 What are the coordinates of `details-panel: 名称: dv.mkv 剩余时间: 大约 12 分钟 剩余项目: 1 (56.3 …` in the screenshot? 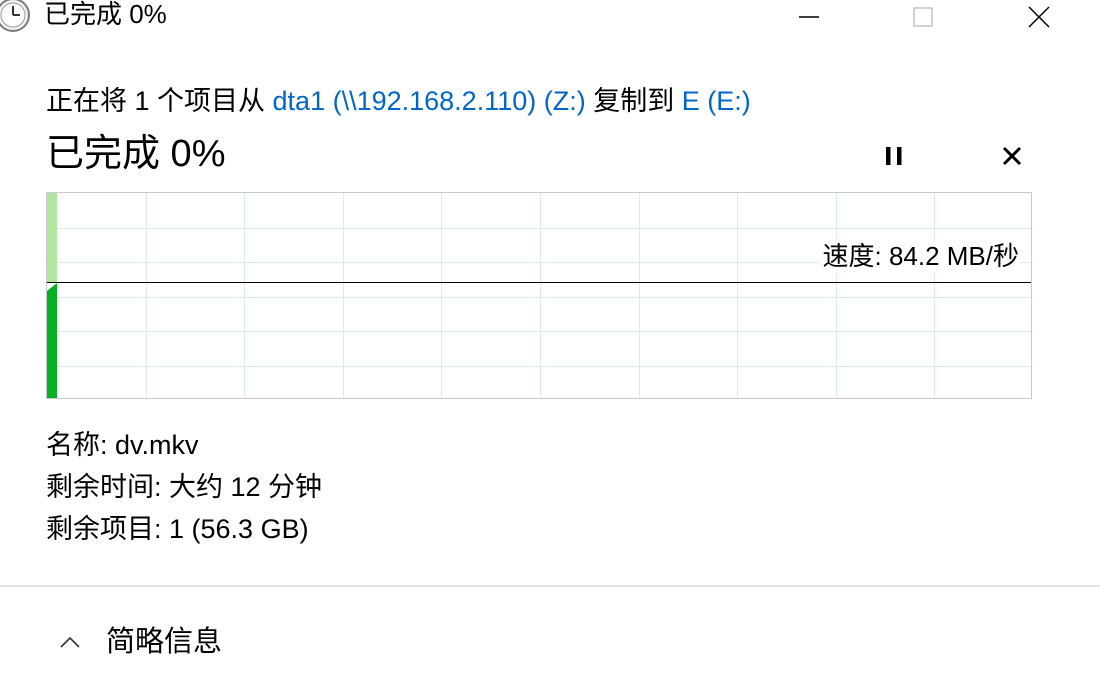 It's located at (184, 487).